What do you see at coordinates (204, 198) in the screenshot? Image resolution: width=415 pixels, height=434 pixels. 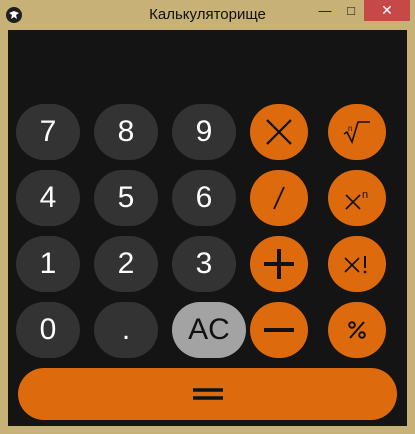 I see `key-6: 6` at bounding box center [204, 198].